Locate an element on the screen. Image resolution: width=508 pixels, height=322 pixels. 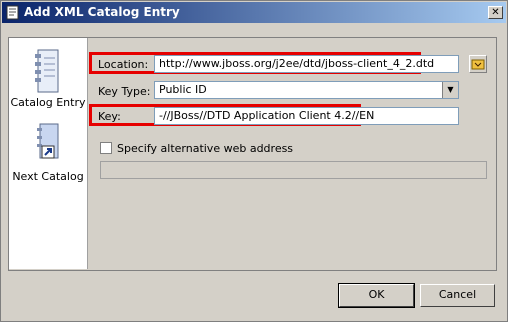
title-bar: Add XML Catalog Entry ✕ is located at coordinates (254, 12).